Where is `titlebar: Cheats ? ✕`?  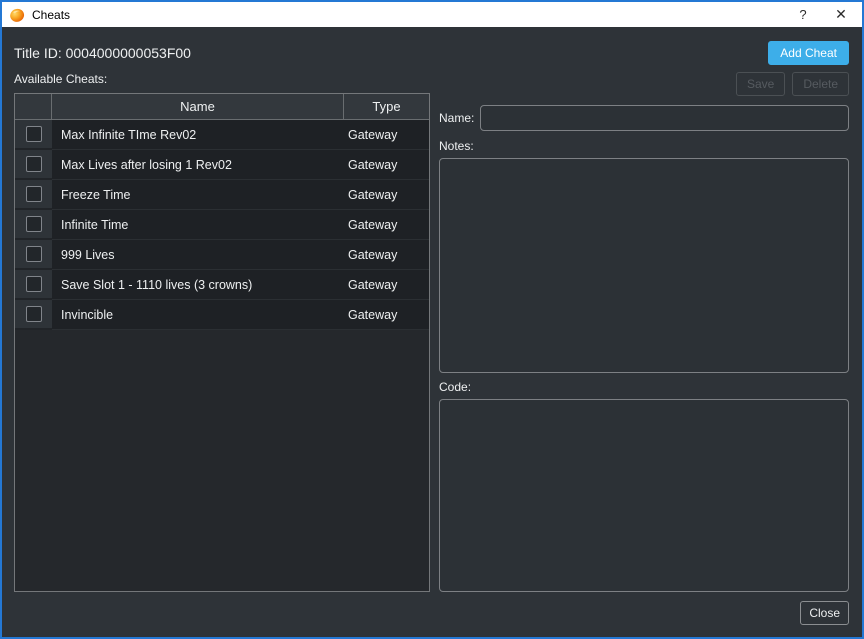 titlebar: Cheats ? ✕ is located at coordinates (432, 14).